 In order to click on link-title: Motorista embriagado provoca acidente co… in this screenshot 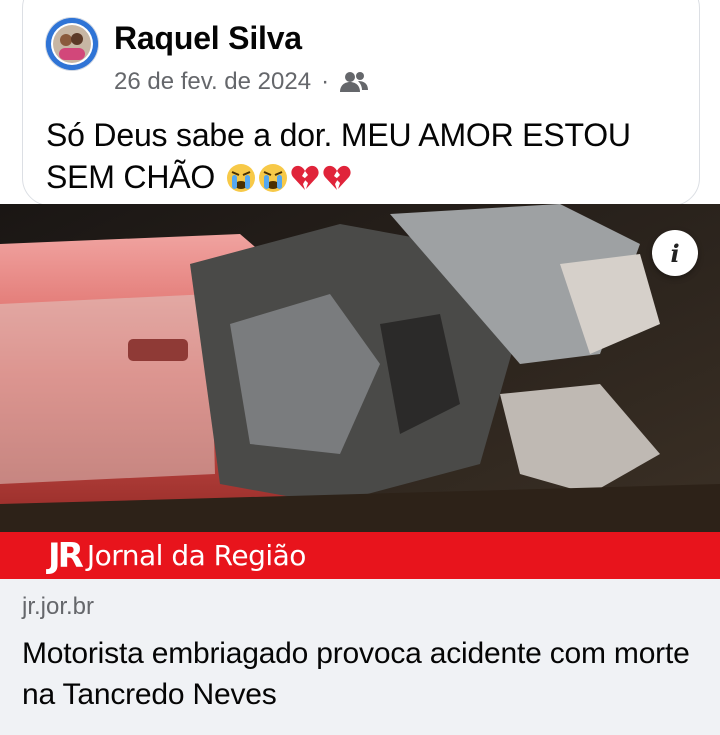, I will do `click(362, 674)`.